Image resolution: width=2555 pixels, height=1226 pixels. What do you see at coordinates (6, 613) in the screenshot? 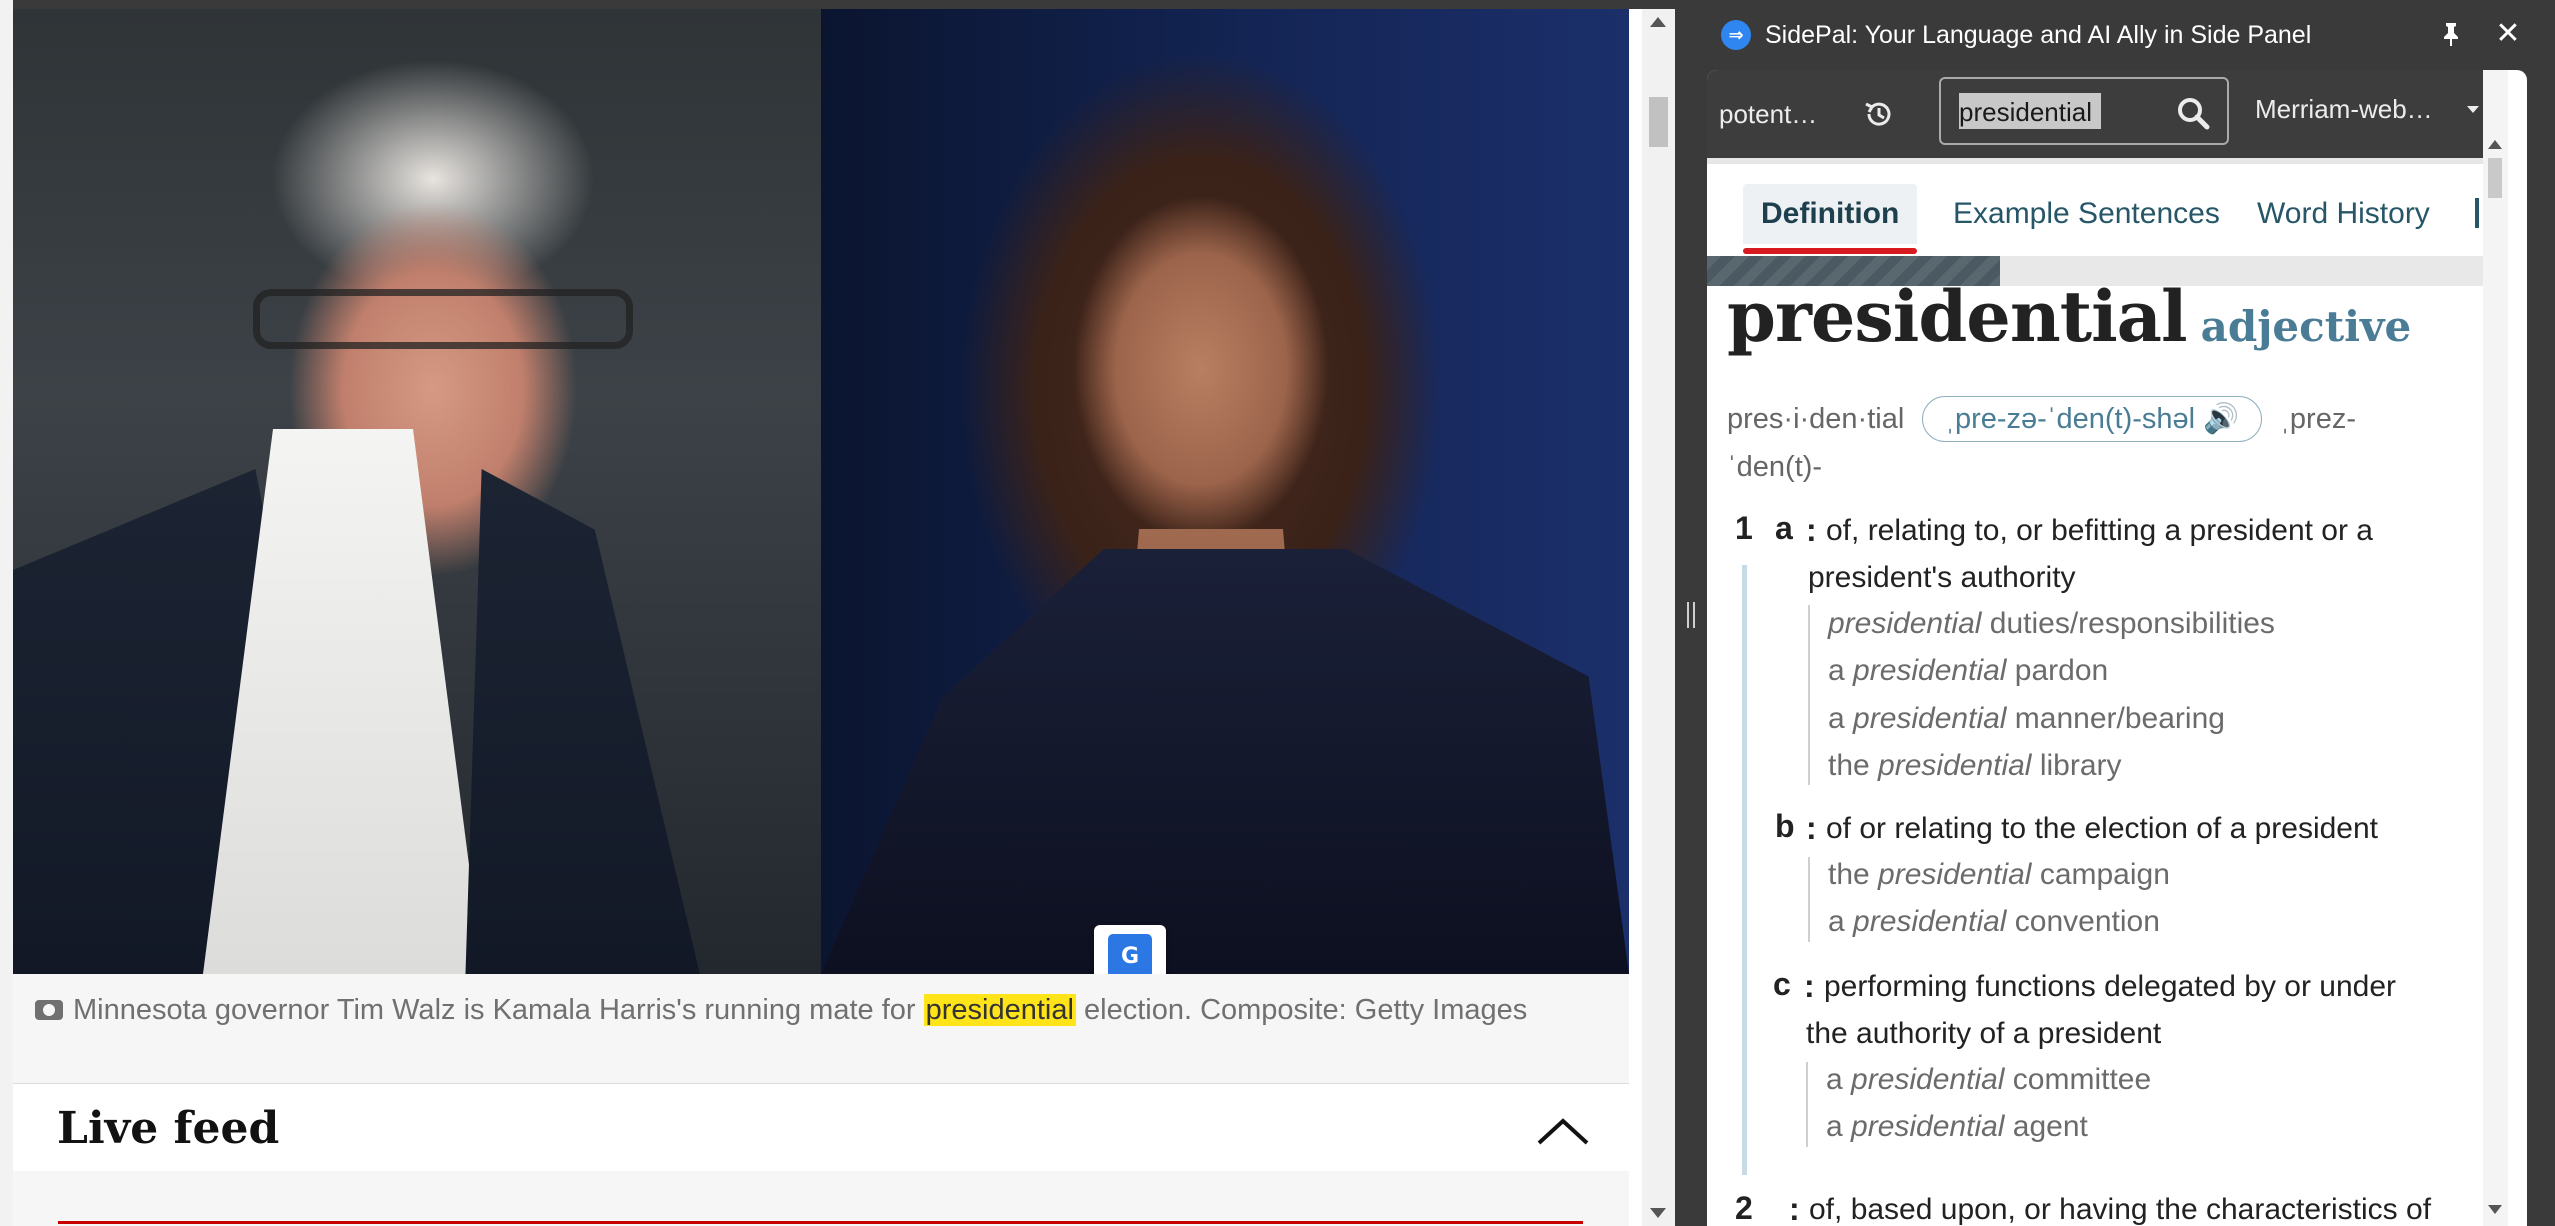
I see `page-left-gutter` at bounding box center [6, 613].